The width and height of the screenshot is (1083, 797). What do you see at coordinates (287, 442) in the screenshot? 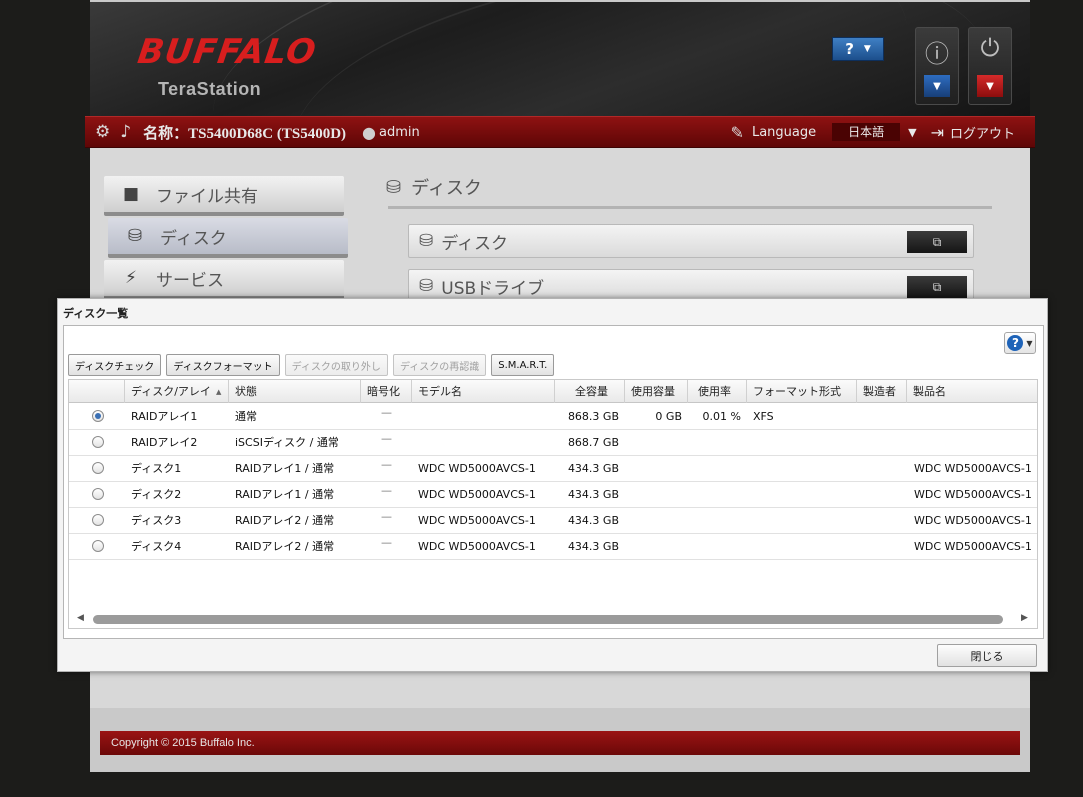
I see `cell-status: iSCSIディスク / 通常` at bounding box center [287, 442].